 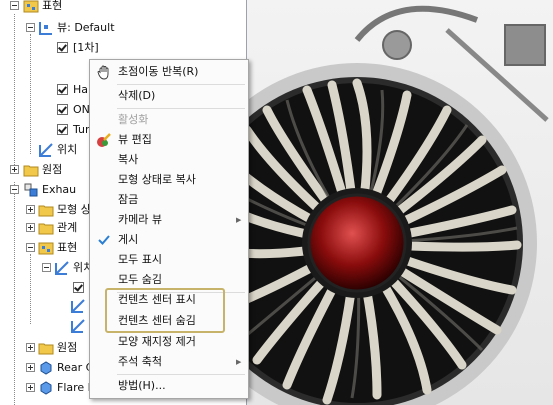 I want to click on menu-item-publish: 게시, so click(x=169, y=240).